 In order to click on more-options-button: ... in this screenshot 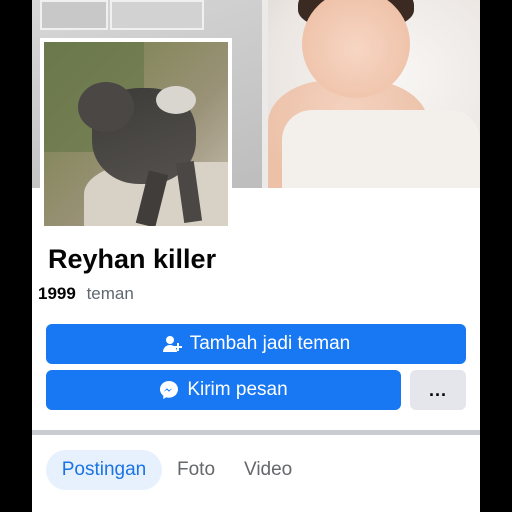, I will do `click(438, 390)`.